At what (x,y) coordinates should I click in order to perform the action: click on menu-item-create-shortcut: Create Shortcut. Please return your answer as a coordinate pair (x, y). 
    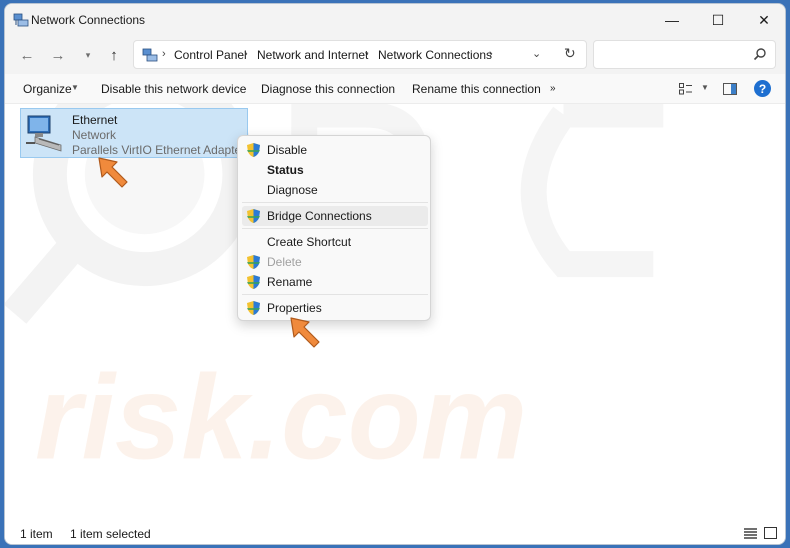
    Looking at the image, I should click on (335, 242).